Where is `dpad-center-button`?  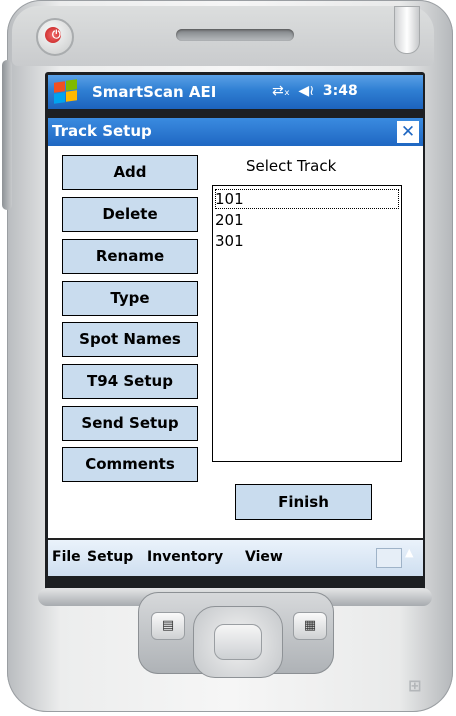 dpad-center-button is located at coordinates (238, 642).